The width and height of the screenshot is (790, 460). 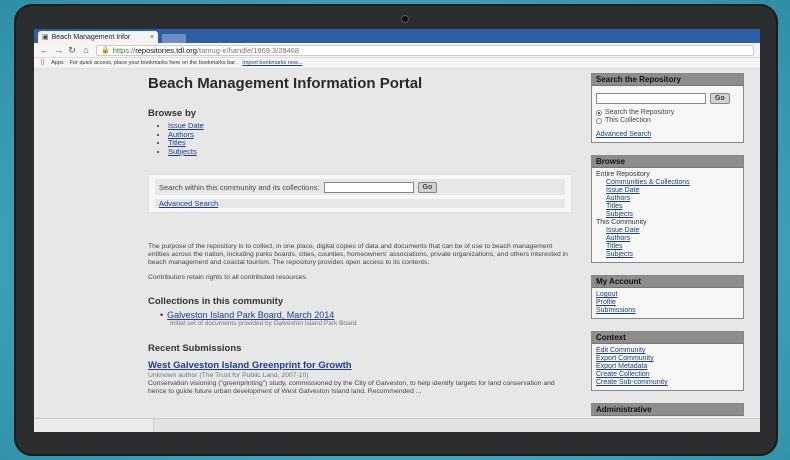 What do you see at coordinates (667, 282) in the screenshot?
I see `account-panel-heading: My Account` at bounding box center [667, 282].